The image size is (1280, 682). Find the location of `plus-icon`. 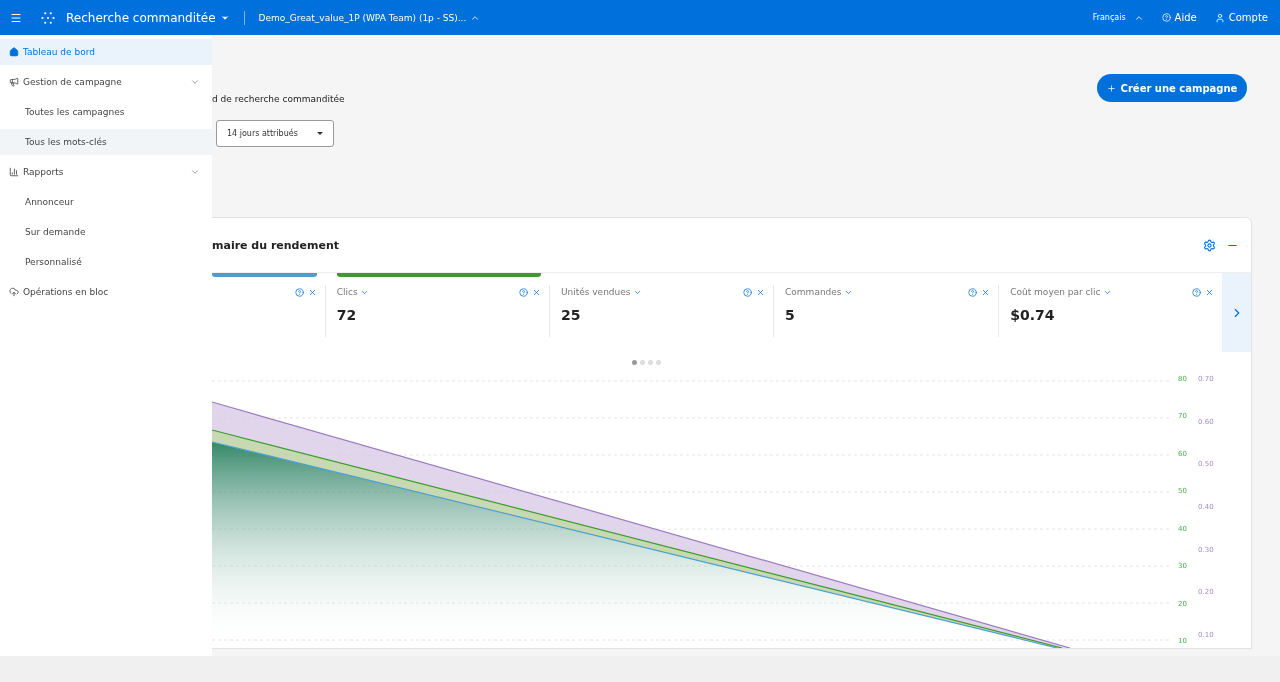

plus-icon is located at coordinates (1111, 88).